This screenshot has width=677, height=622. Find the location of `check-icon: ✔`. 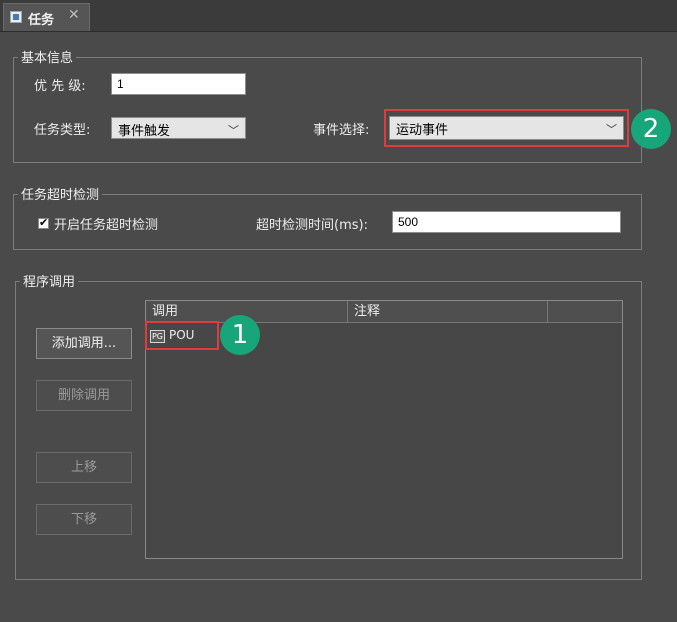

check-icon: ✔ is located at coordinates (44, 222).